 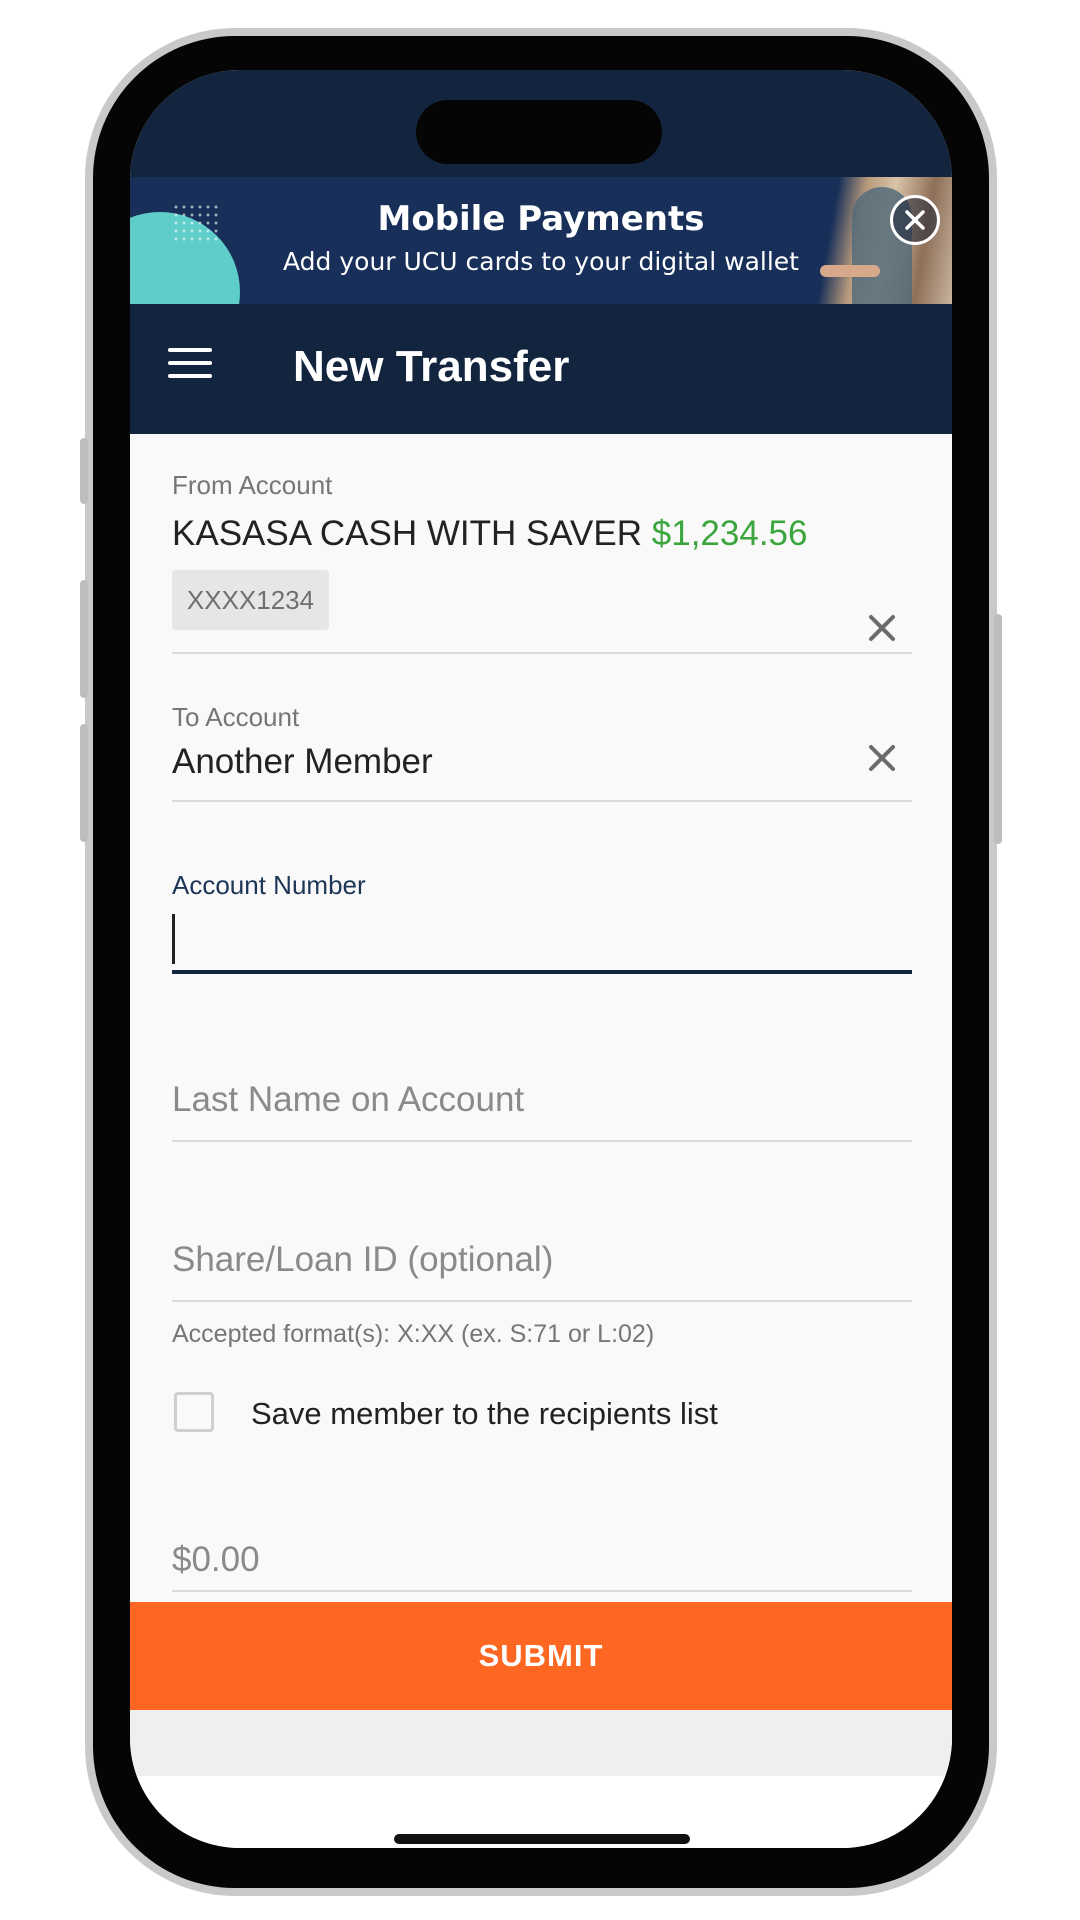 What do you see at coordinates (173, 939) in the screenshot?
I see `text-cursor` at bounding box center [173, 939].